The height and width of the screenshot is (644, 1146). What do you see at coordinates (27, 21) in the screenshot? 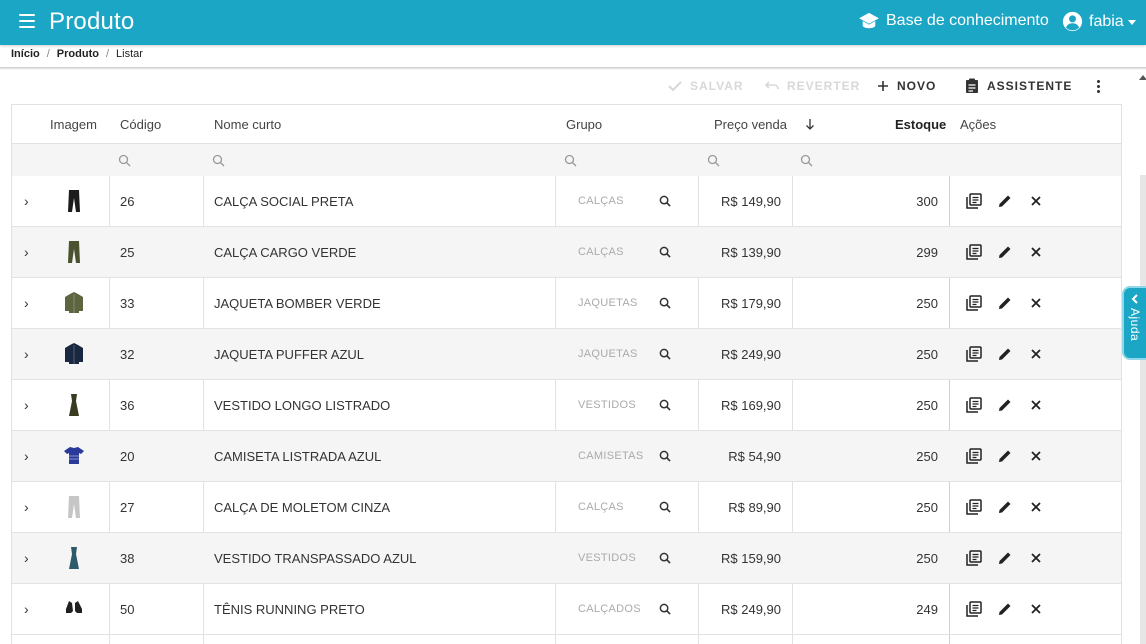
I see `menu-icon` at bounding box center [27, 21].